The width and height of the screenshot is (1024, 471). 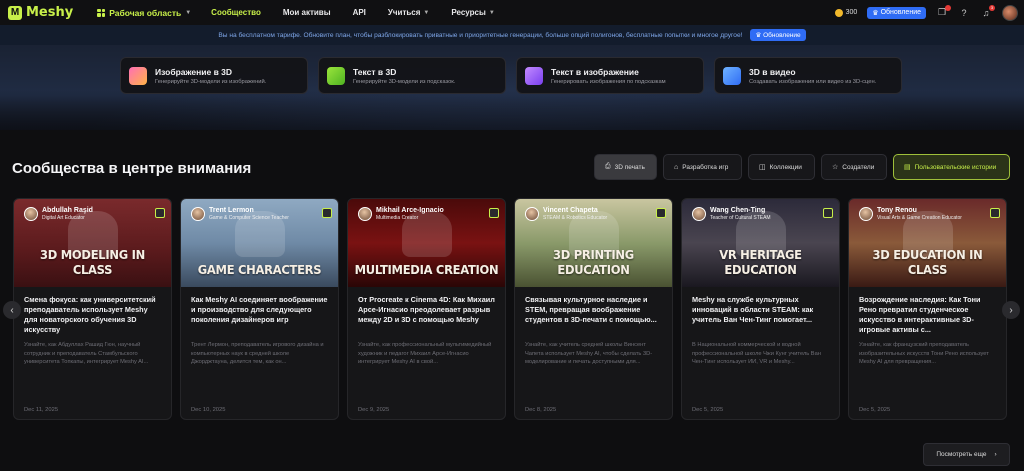 What do you see at coordinates (778, 35) in the screenshot?
I see `banner-upgrade-button: ♛ Обновление` at bounding box center [778, 35].